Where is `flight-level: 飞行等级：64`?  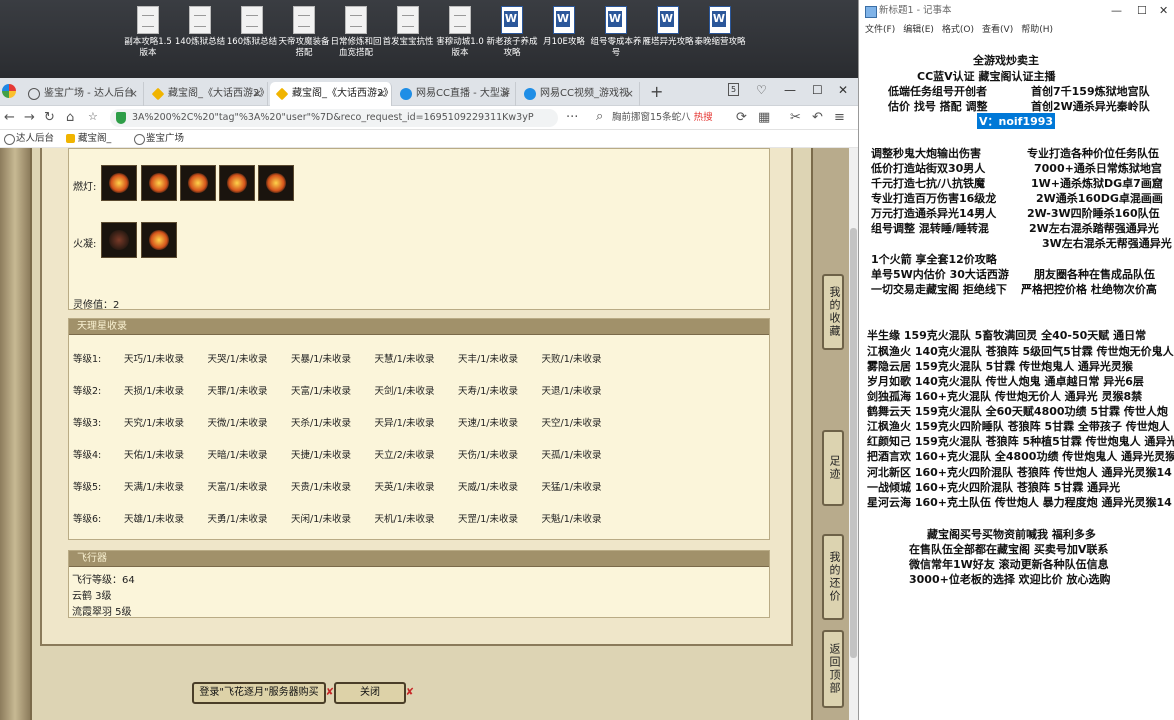 flight-level: 飞行等级：64 is located at coordinates (103, 580).